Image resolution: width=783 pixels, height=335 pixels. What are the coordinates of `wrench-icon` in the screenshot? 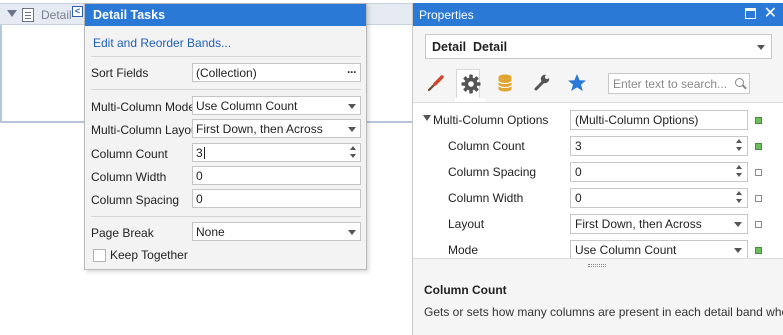 It's located at (541, 83).